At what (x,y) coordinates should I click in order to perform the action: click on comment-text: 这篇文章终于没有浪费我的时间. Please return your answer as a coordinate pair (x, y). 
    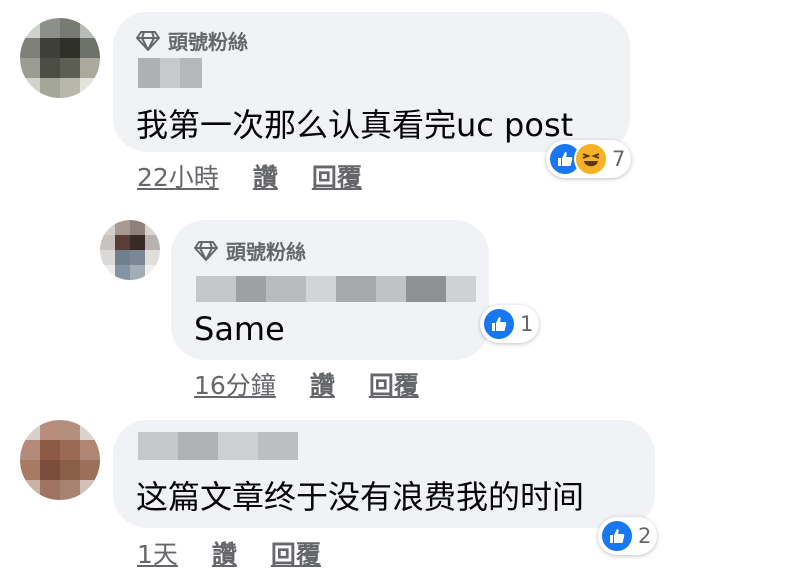
    Looking at the image, I should click on (360, 497).